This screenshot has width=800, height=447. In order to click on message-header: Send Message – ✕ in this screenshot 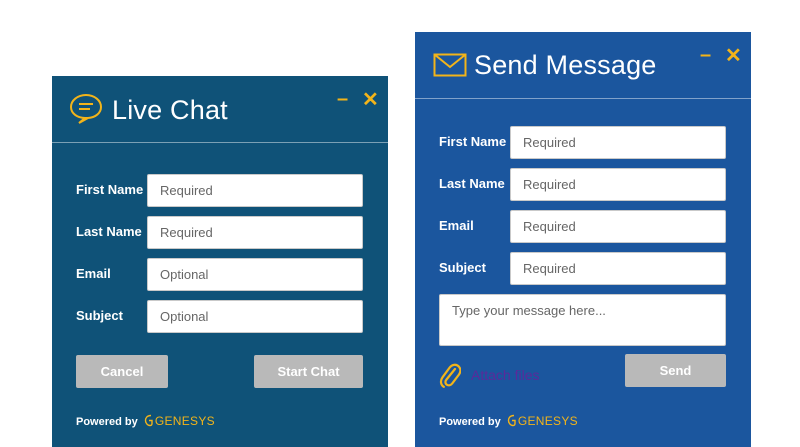, I will do `click(583, 65)`.